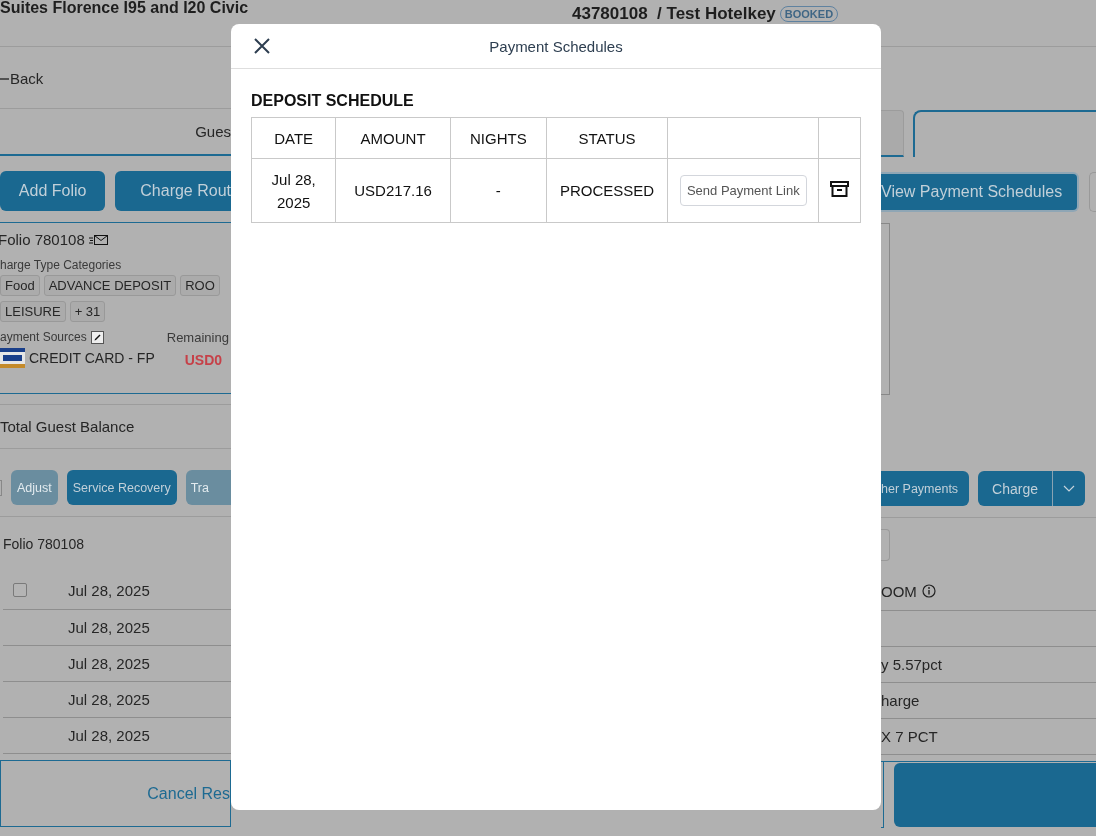 Image resolution: width=1096 pixels, height=836 pixels. Describe the element at coordinates (293, 138) in the screenshot. I see `column-header: DATE` at that location.